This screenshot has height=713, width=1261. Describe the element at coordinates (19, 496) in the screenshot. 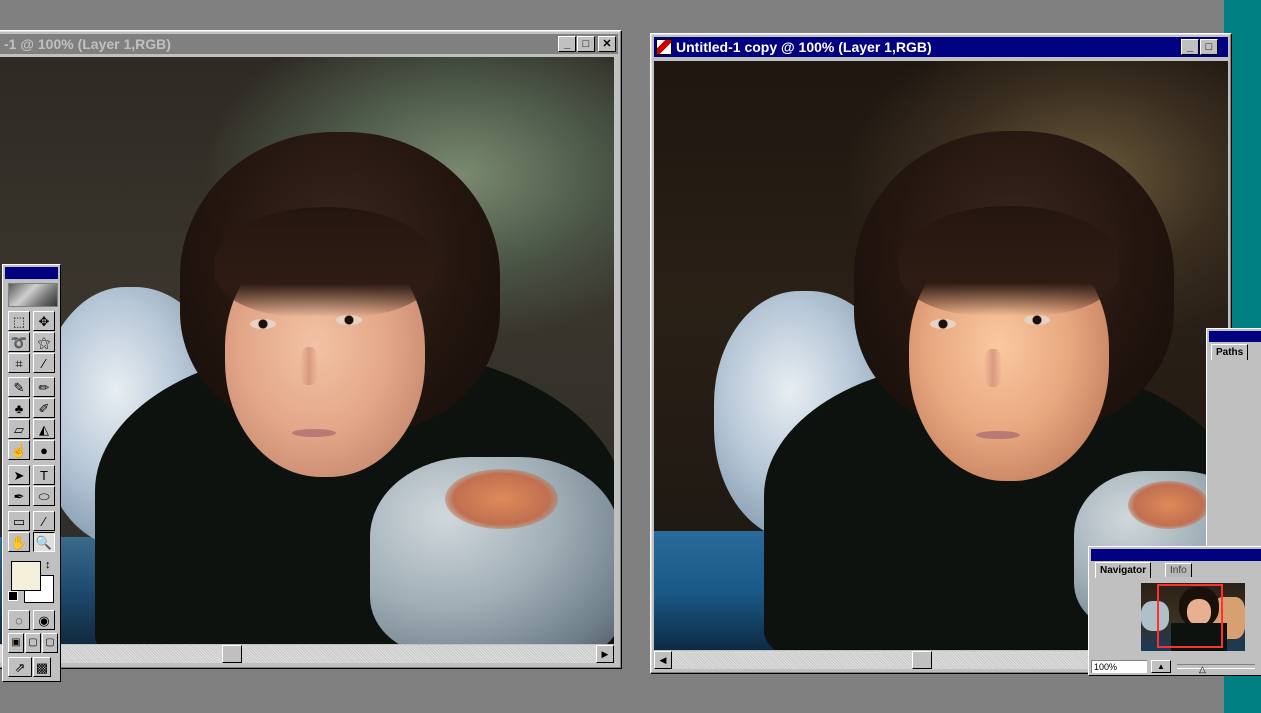

I see `pen-tool-icon: ✒` at that location.